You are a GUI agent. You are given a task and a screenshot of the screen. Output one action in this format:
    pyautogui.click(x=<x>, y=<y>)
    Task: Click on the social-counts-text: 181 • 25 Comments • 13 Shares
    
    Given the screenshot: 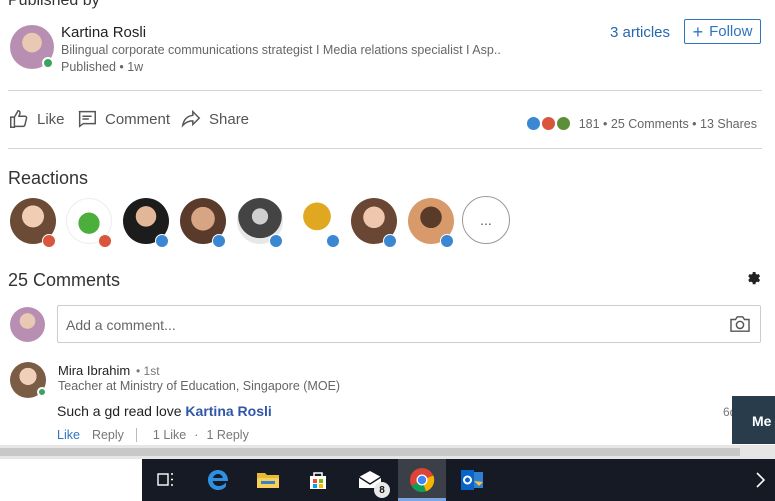 What is the action you would take?
    pyautogui.click(x=667, y=123)
    